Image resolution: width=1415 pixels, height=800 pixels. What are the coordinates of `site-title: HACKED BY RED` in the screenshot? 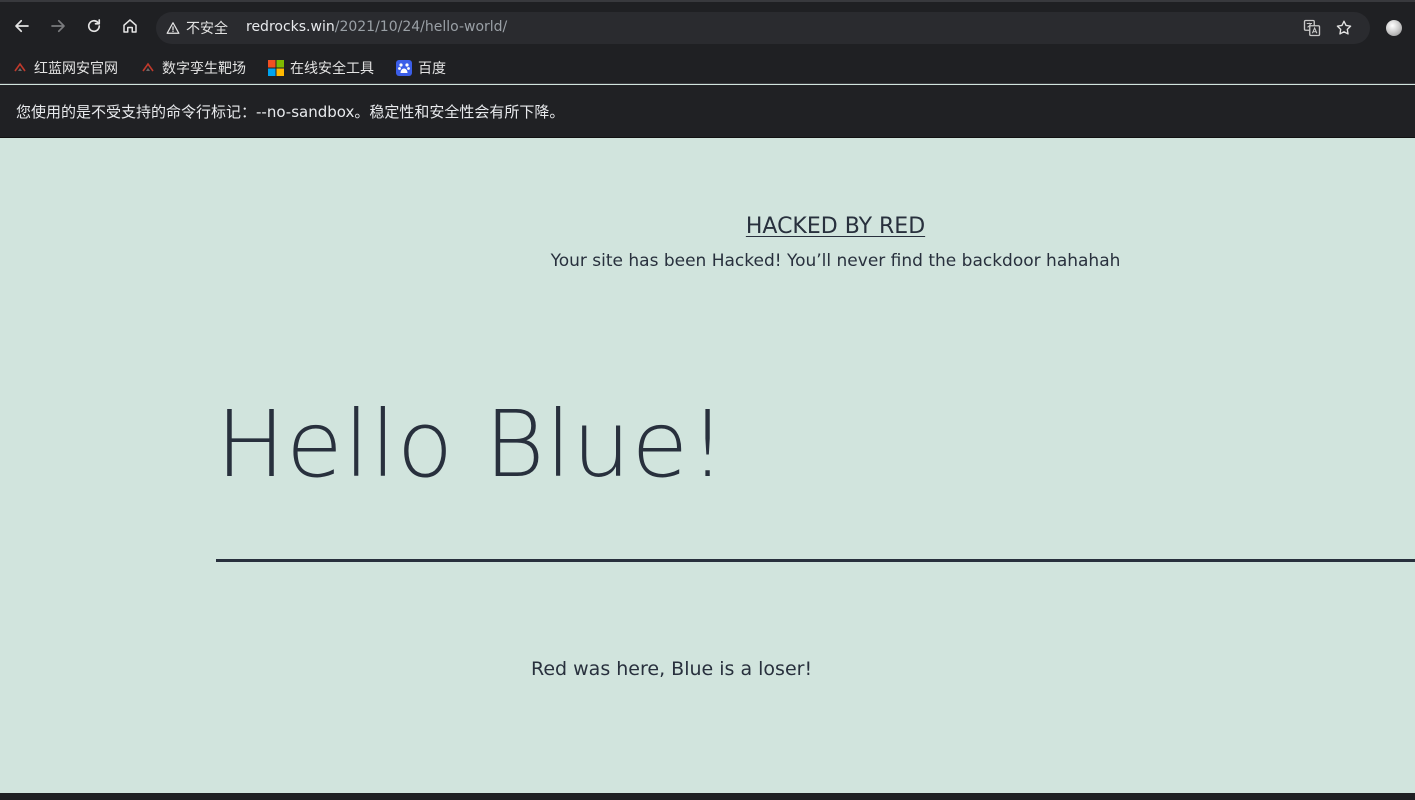 It's located at (707, 226).